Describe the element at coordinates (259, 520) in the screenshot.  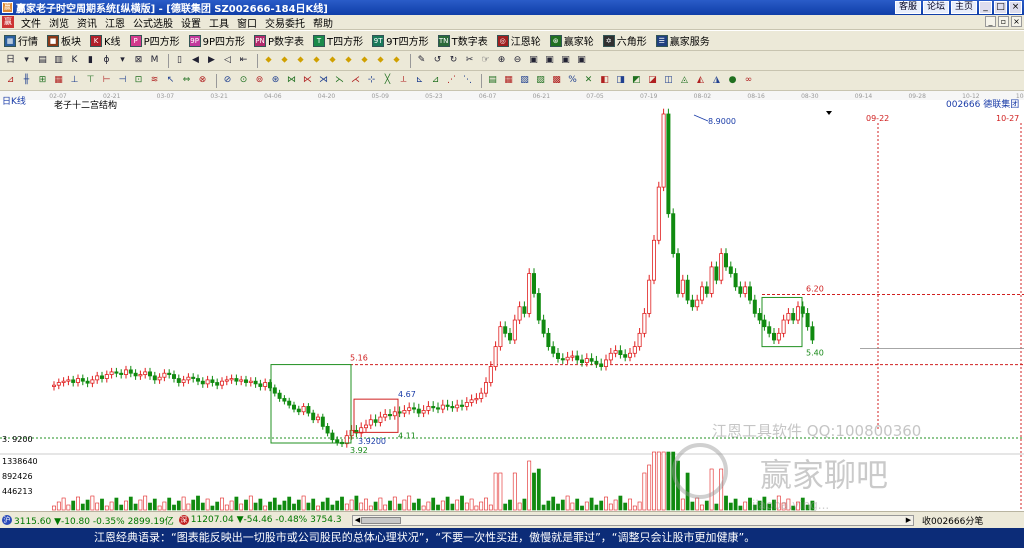
I see `shenzhen-index: 深 11207.04 ▼-54.46 -0.48% 3754.3` at that location.